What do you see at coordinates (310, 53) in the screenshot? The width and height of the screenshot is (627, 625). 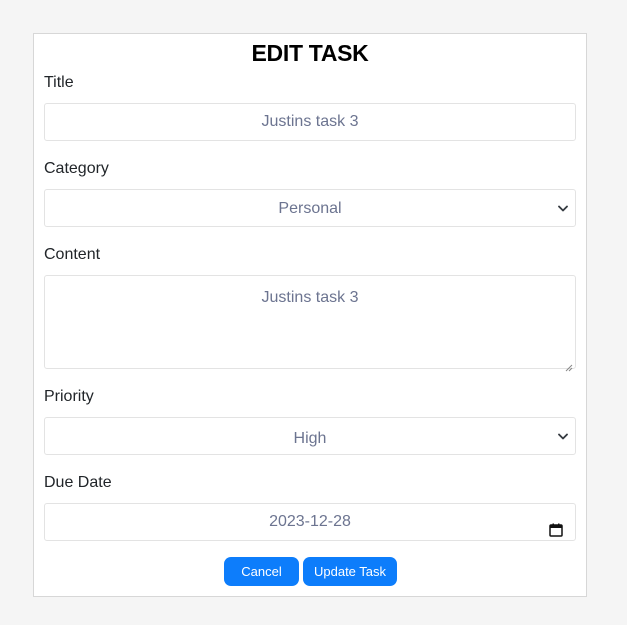 I see `page-title: EDIT TASK` at bounding box center [310, 53].